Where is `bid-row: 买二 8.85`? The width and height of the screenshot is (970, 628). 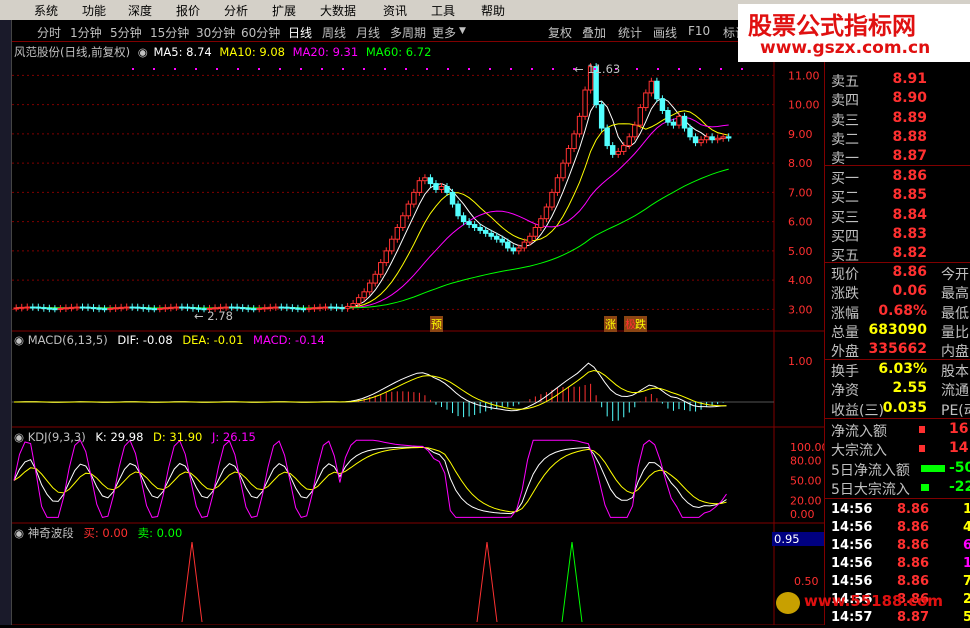
bid-row: 买二 8.85 is located at coordinates (897, 196).